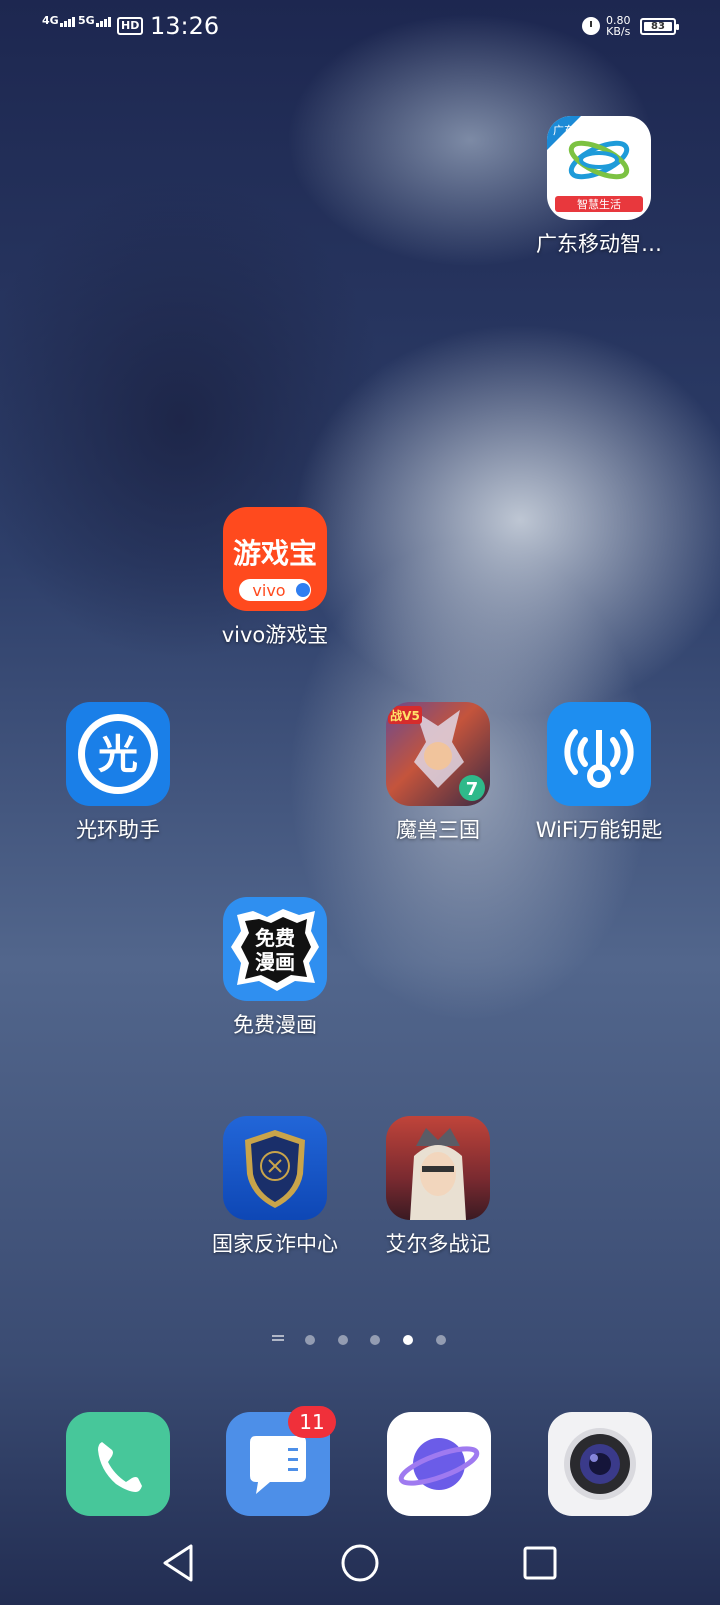  I want to click on back-button, so click(180, 1563).